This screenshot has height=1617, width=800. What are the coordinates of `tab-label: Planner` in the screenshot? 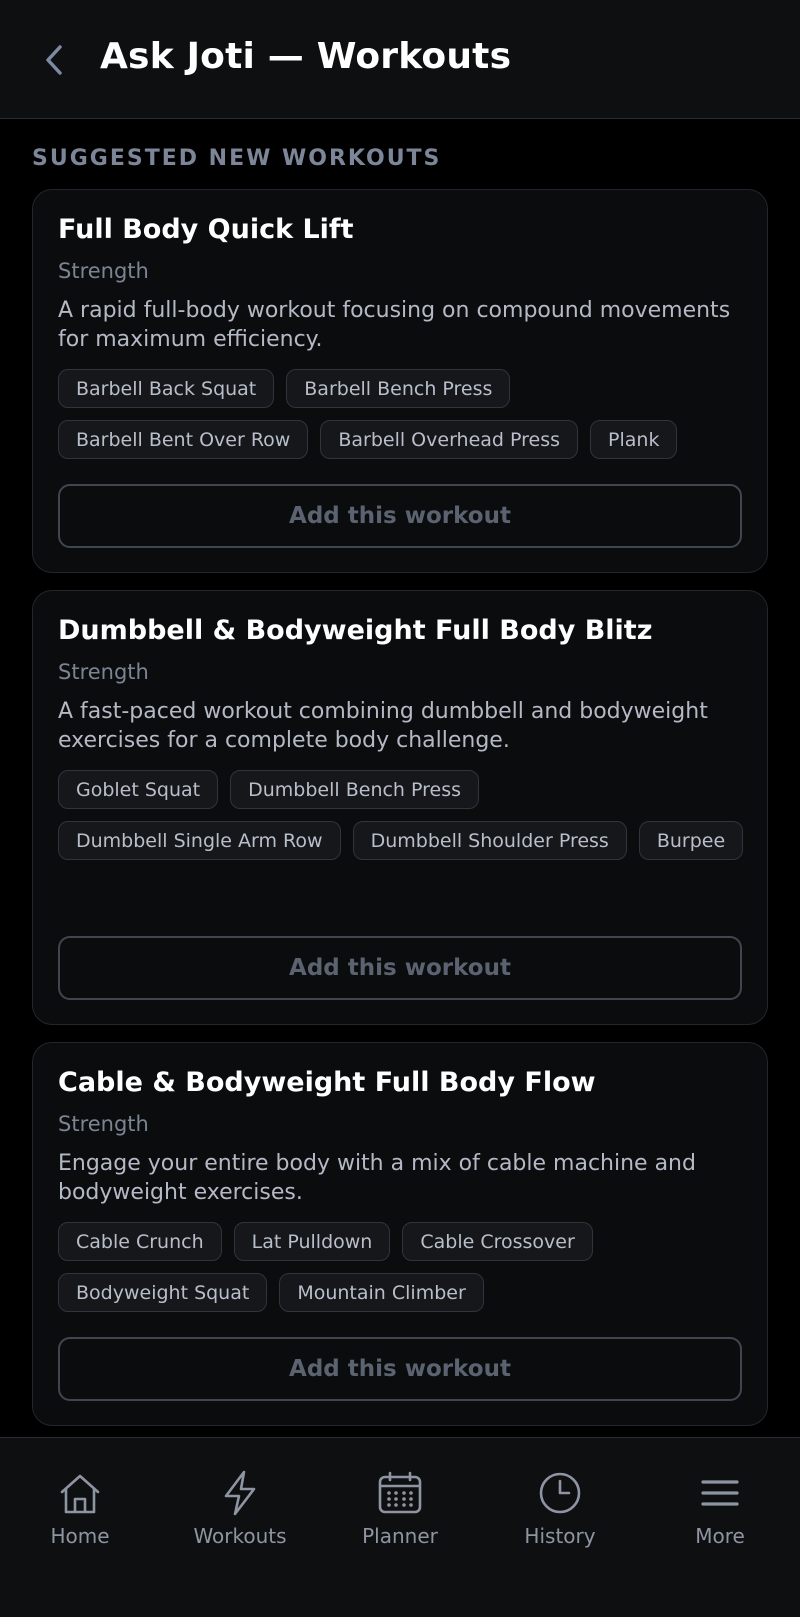 It's located at (400, 1536).